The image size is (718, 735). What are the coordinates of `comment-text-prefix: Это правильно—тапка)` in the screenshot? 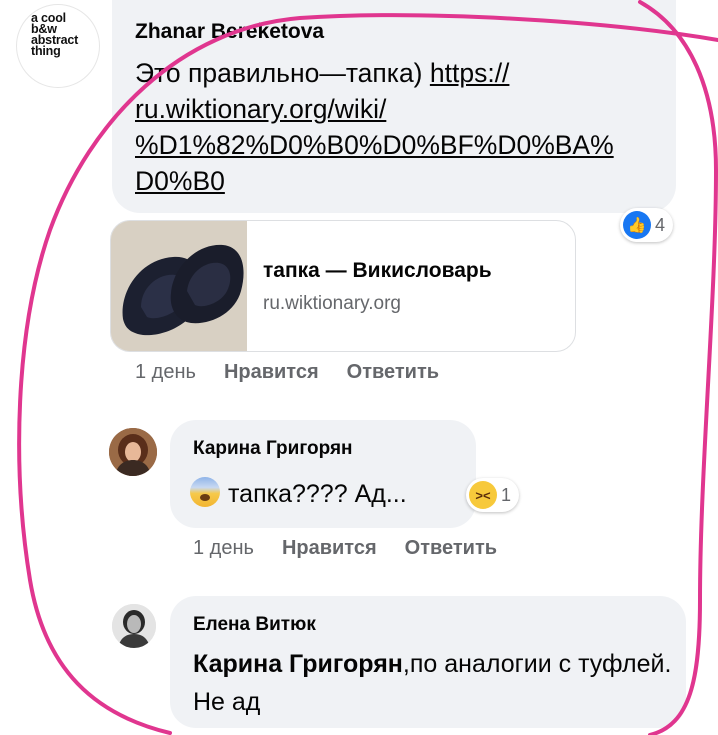 It's located at (282, 73).